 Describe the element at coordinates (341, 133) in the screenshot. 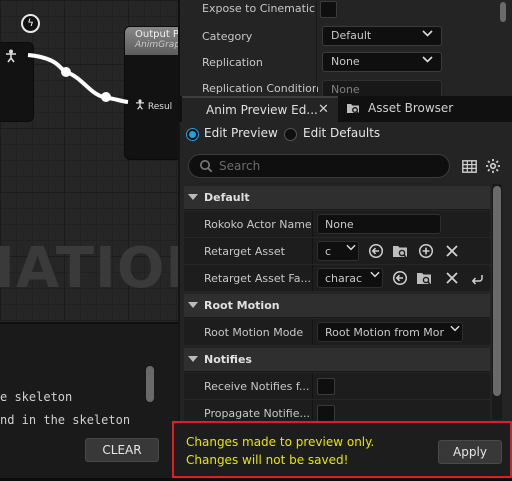

I see `edit-defaults-label: Edit Defaults` at that location.